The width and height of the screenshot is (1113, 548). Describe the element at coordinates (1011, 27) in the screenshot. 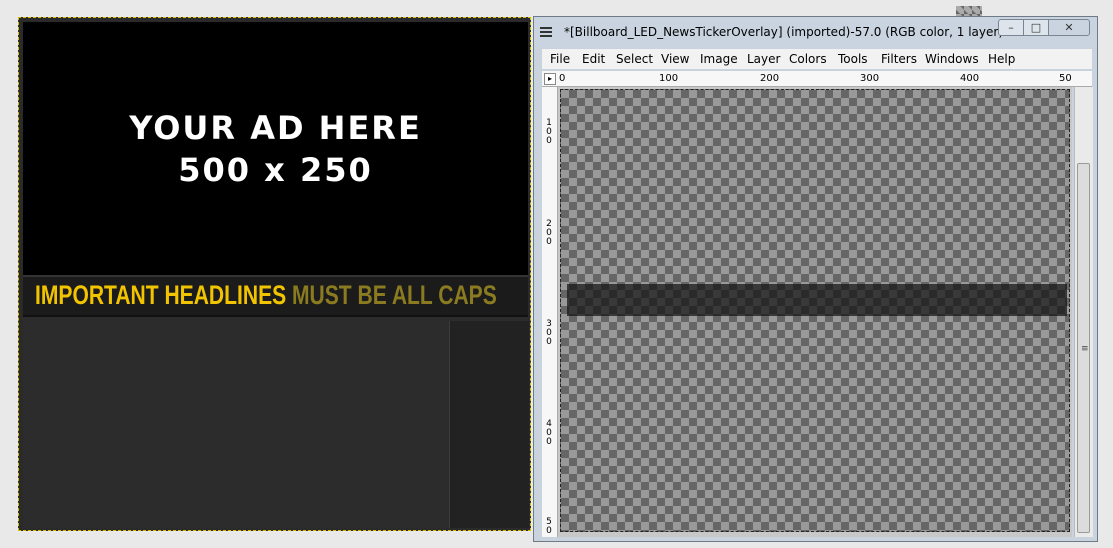

I see `minimize-button: –` at that location.